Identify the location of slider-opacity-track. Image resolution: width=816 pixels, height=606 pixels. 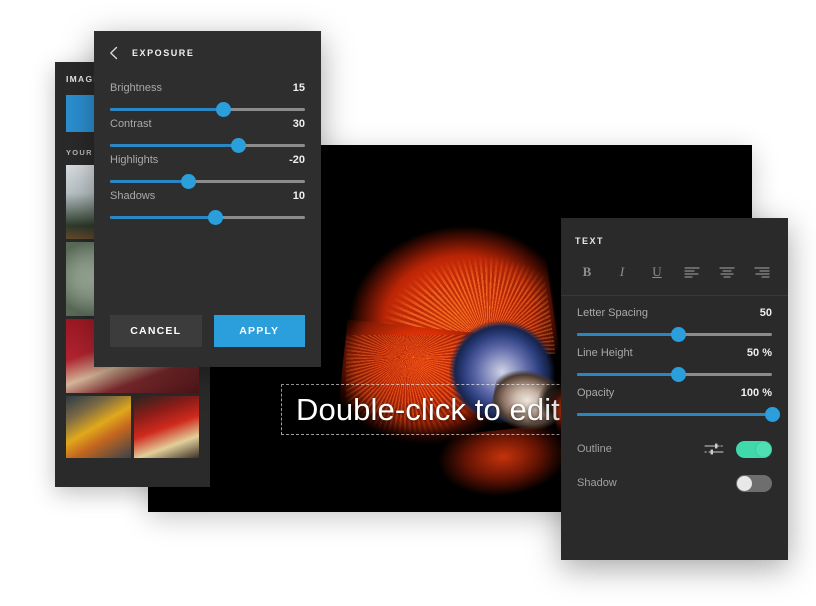
(678, 414).